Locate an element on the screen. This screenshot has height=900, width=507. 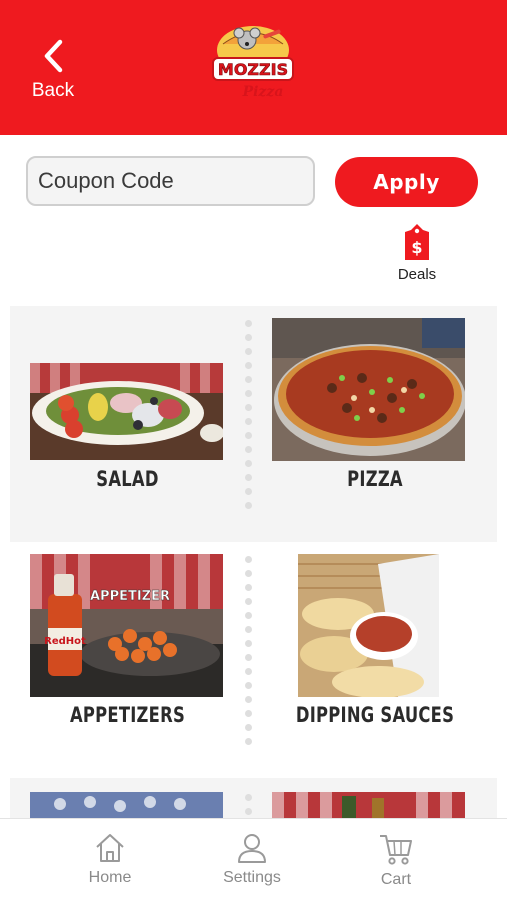
dipping-sauces-photo is located at coordinates (368, 625).